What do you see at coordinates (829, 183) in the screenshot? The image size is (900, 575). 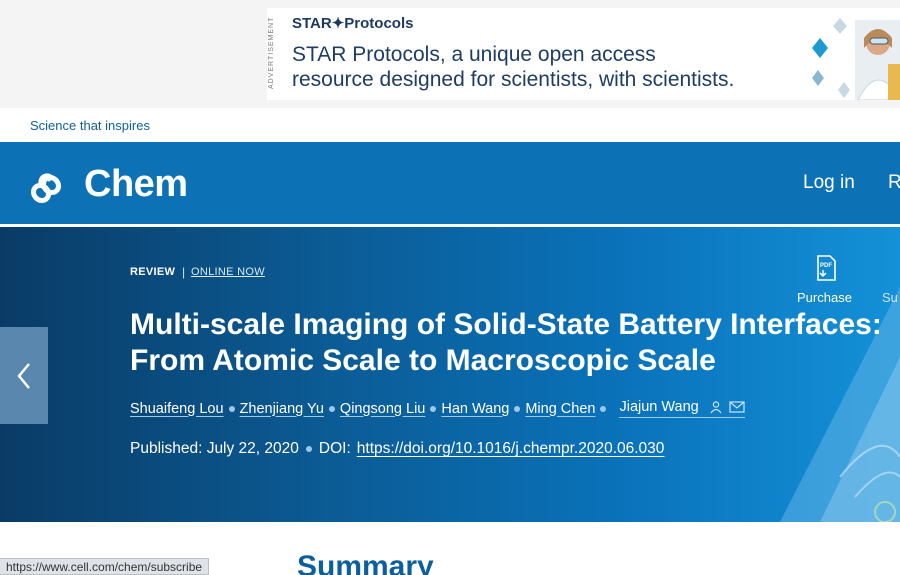 I see `login-link: Log in` at bounding box center [829, 183].